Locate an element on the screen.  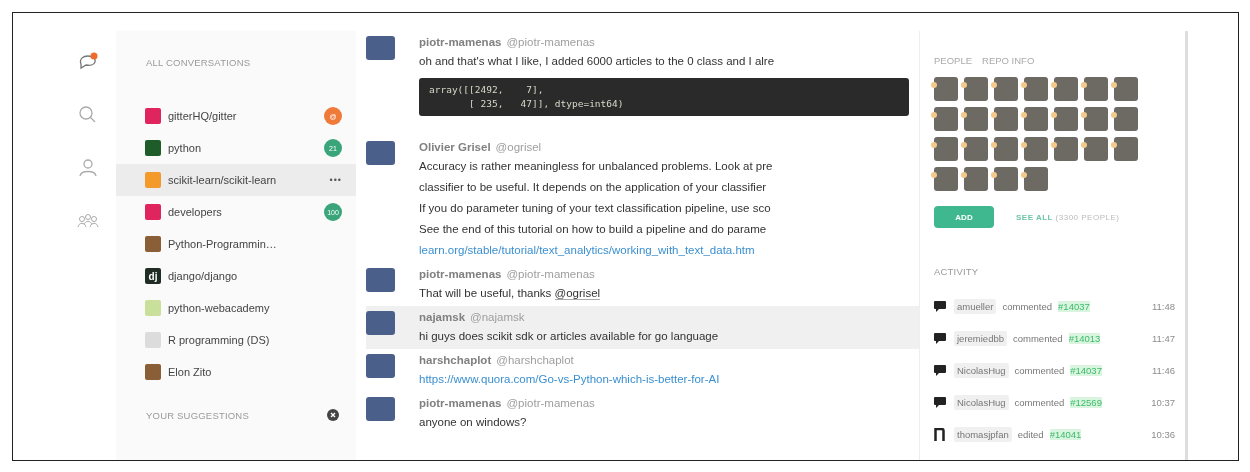
conversation-item: Elon Zito is located at coordinates (236, 372).